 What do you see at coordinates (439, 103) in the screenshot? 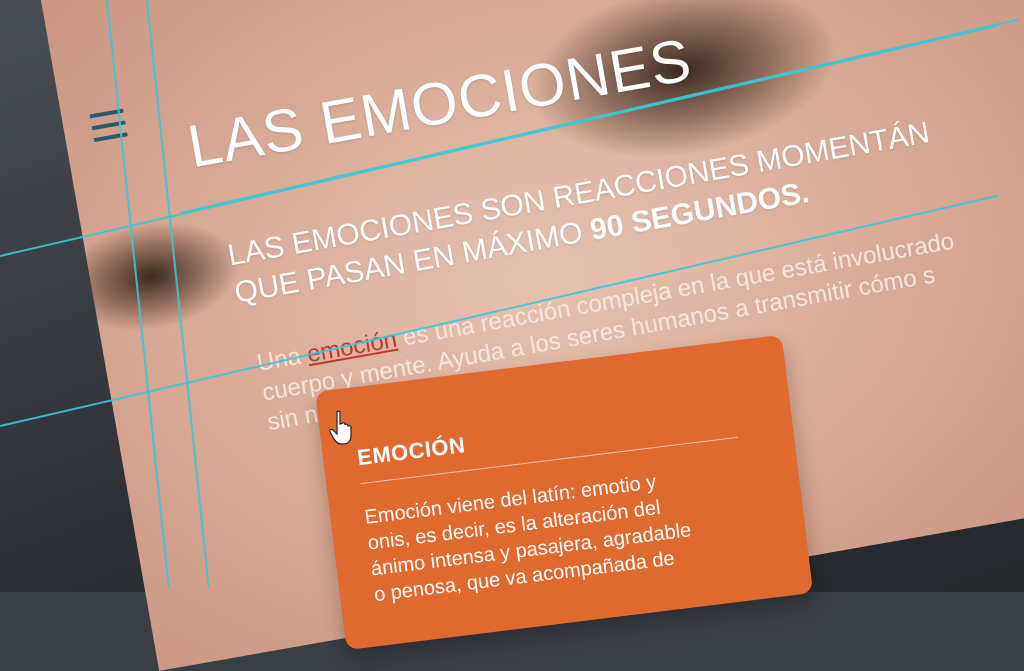
I see `page-title: LAS EMOCIONES` at bounding box center [439, 103].